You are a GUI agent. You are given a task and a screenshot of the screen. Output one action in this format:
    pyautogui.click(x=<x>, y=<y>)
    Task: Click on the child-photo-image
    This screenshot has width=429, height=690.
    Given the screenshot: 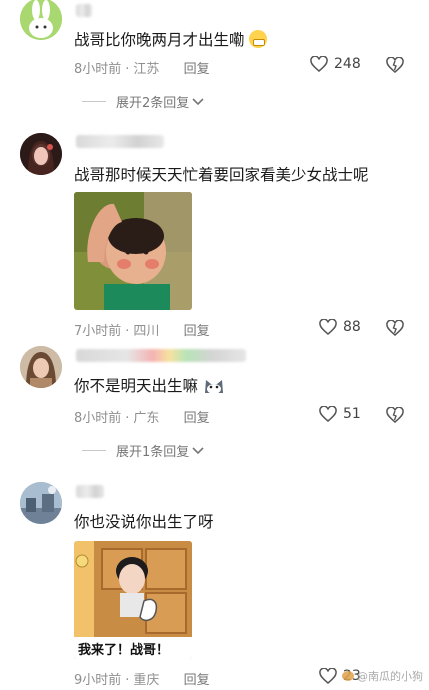 What is the action you would take?
    pyautogui.click(x=133, y=251)
    